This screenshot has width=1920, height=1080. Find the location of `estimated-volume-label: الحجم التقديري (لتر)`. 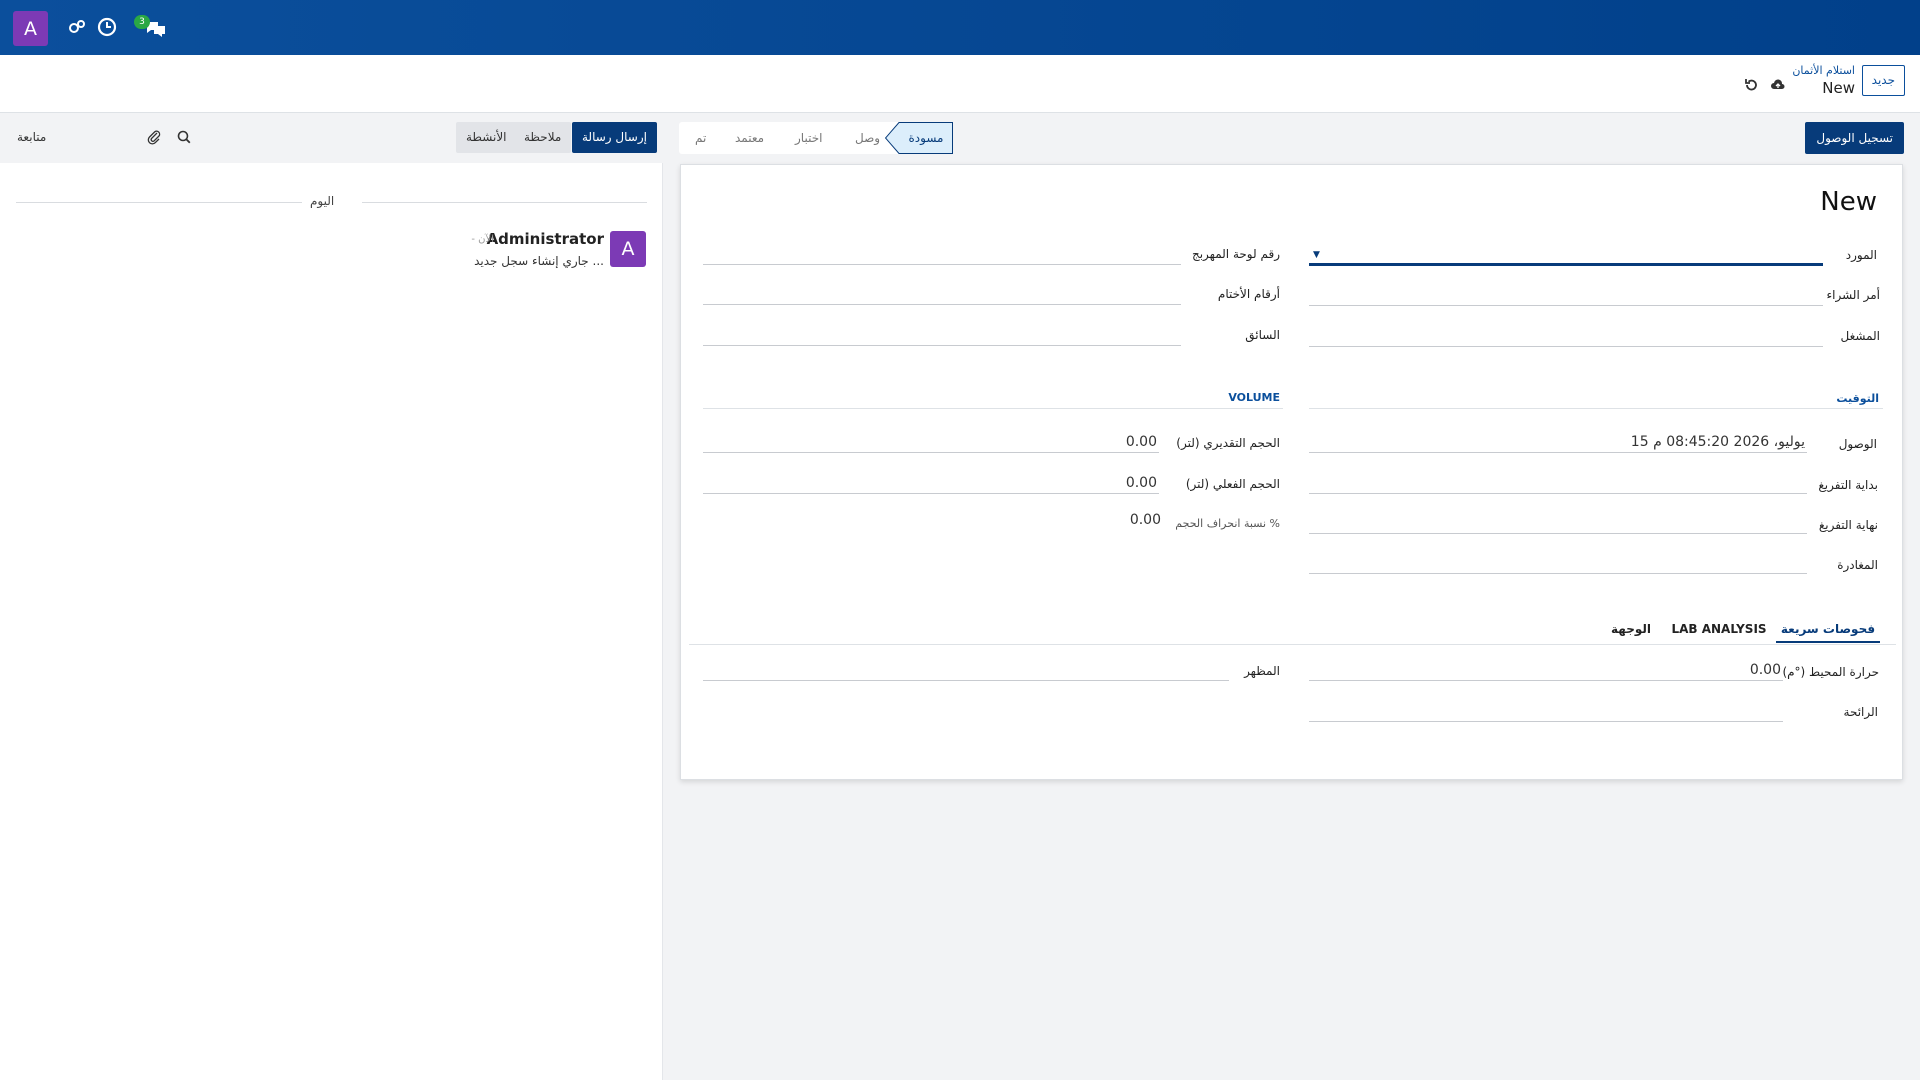

estimated-volume-label: الحجم التقديري (لتر) is located at coordinates (1228, 443).